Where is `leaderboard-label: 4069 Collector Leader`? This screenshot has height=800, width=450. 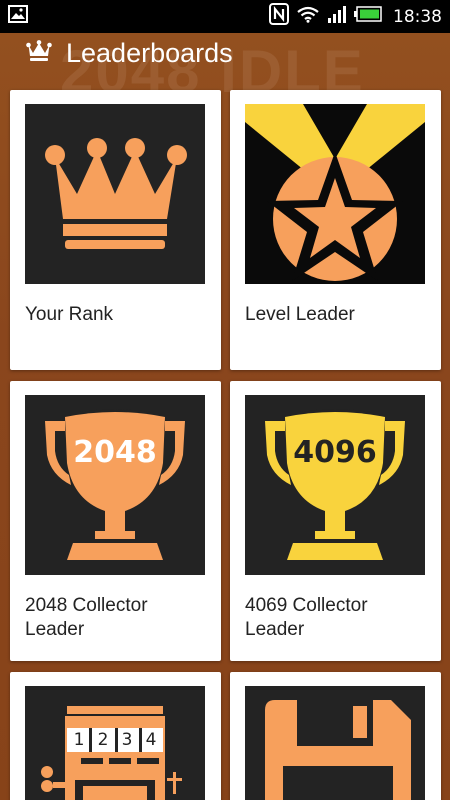
leaderboard-label: 4069 Collector Leader is located at coordinates (306, 617).